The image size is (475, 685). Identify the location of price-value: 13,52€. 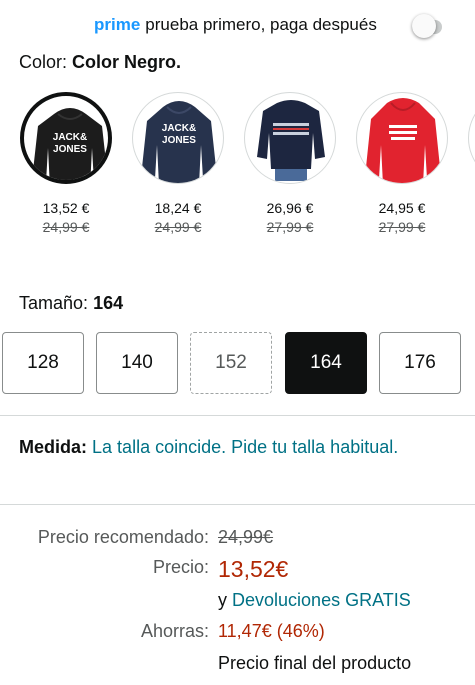
(253, 569).